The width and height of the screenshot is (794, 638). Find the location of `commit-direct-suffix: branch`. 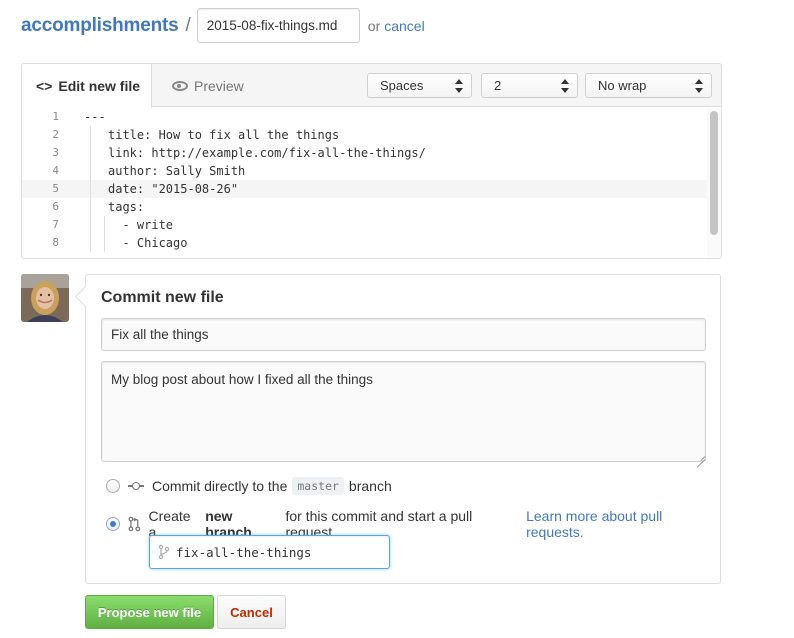

commit-direct-suffix: branch is located at coordinates (370, 486).